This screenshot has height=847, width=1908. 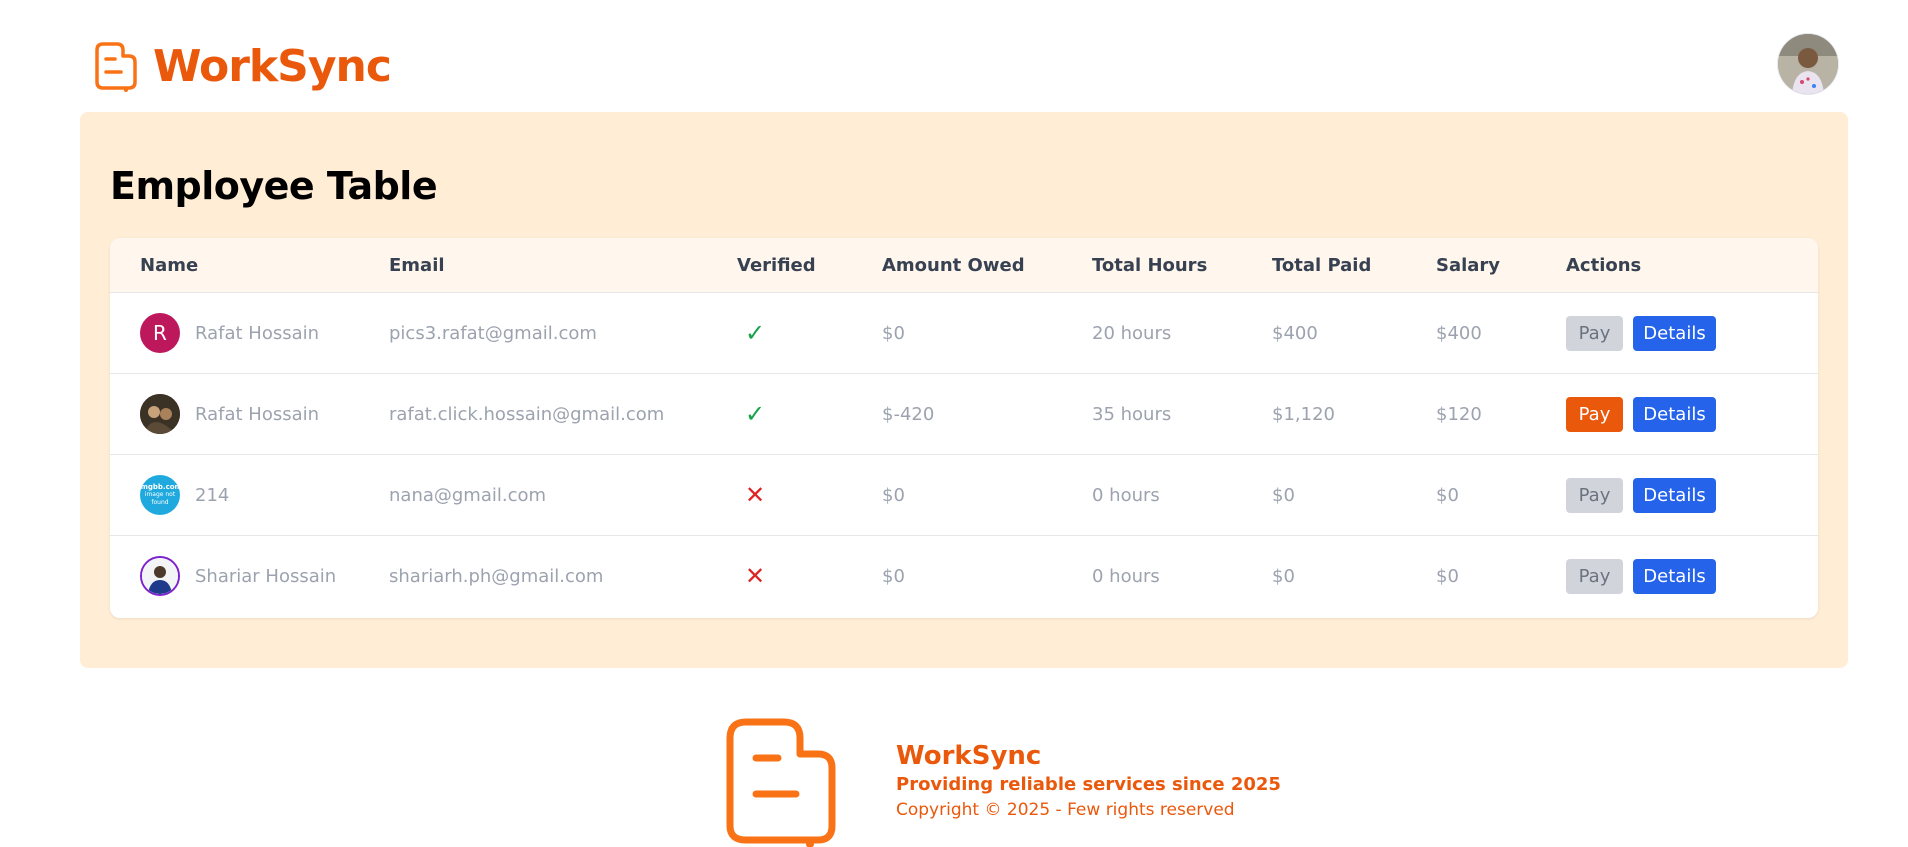 I want to click on brand-name: WorkSync, so click(x=272, y=66).